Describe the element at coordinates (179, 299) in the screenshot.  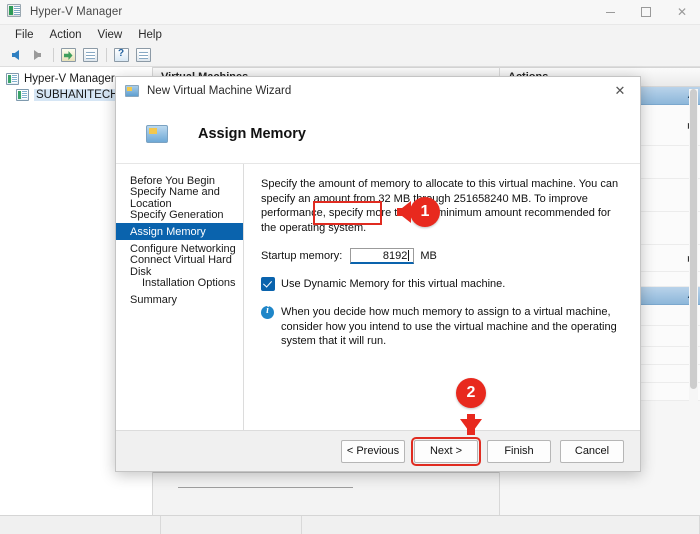
I see `wizard-nav-summary: Summary` at that location.